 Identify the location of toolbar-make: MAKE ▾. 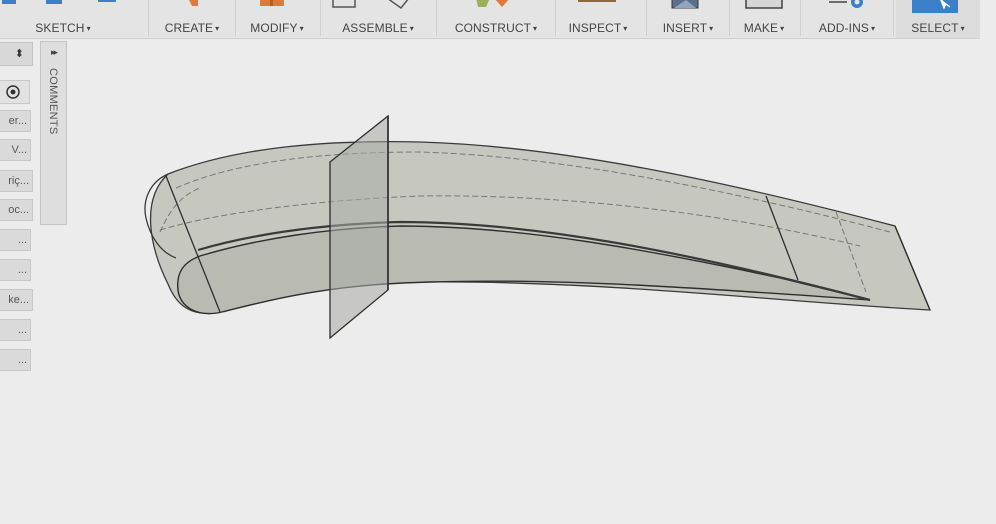
(764, 19).